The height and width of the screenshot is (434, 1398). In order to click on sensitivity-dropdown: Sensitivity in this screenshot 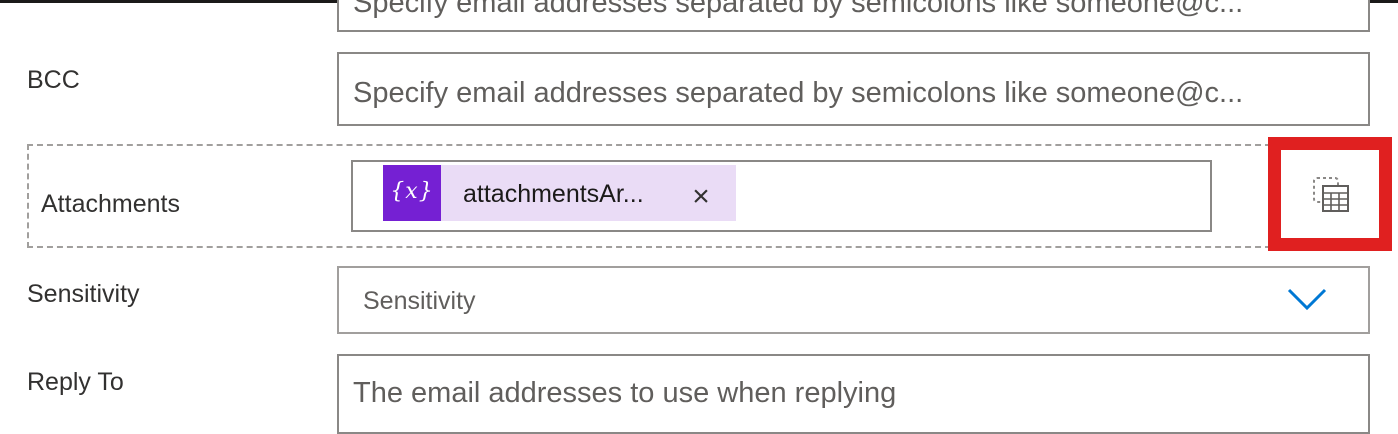, I will do `click(853, 300)`.